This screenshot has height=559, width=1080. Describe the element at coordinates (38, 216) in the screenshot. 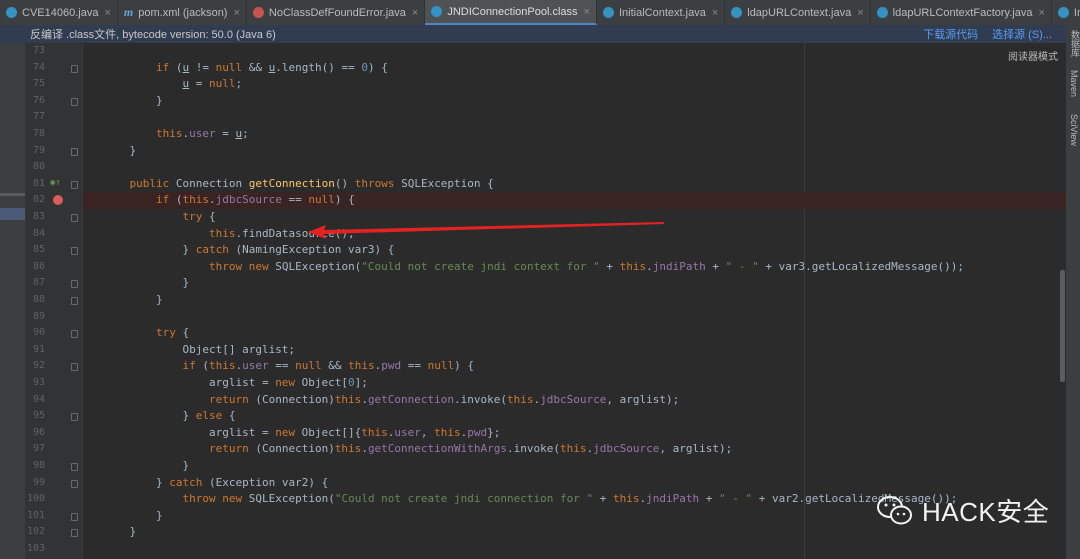

I see `line-number: 83` at that location.